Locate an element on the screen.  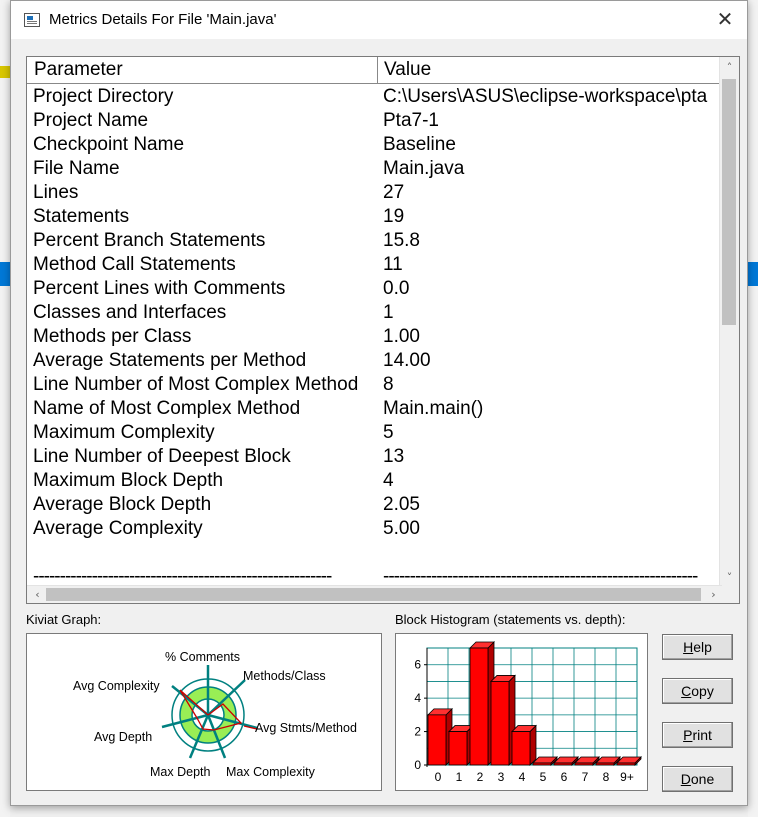
table-row: Name of Most Complex Method Main.main() is located at coordinates (374, 409).